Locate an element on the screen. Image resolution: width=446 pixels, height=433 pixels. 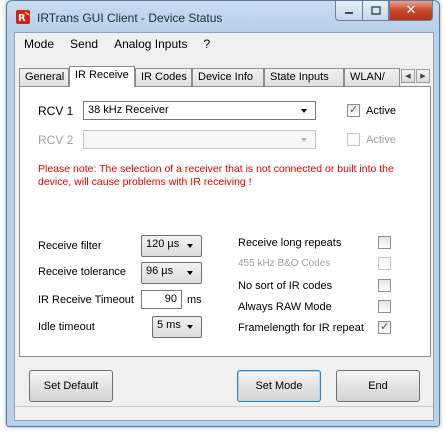
tab-scroll-left-button: ◀ is located at coordinates (408, 76).